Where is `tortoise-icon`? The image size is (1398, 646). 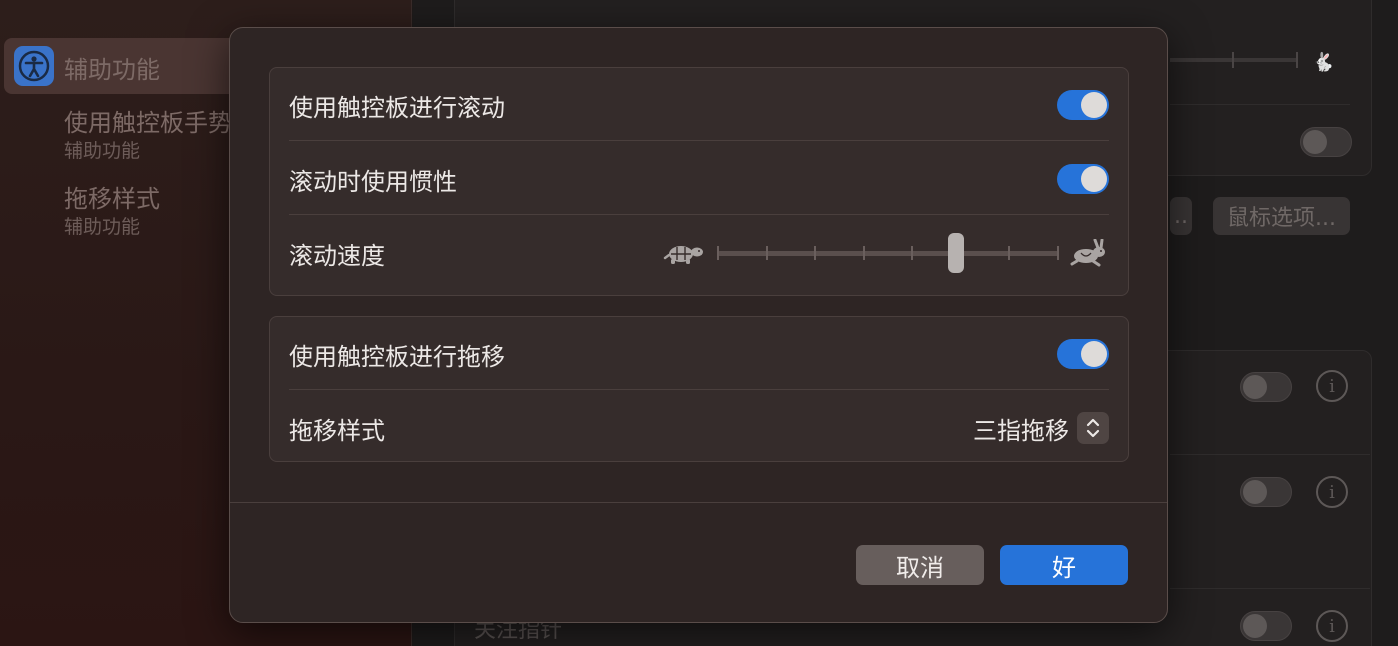 tortoise-icon is located at coordinates (683, 255).